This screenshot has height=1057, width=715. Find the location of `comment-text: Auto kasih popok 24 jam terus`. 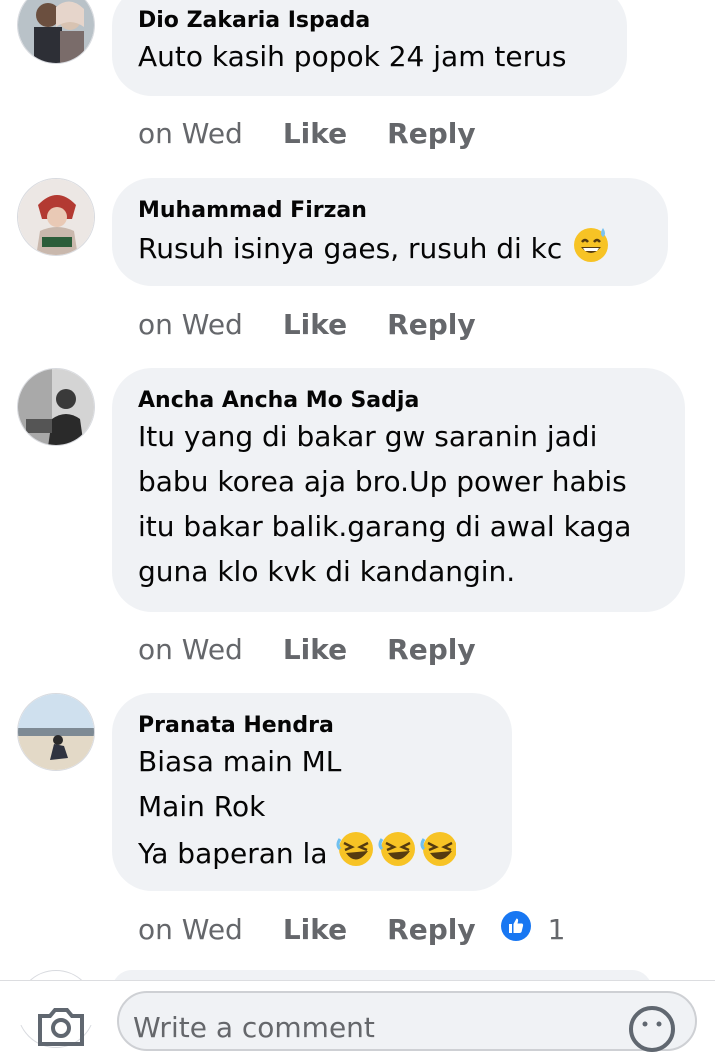

comment-text: Auto kasih popok 24 jam terus is located at coordinates (352, 56).